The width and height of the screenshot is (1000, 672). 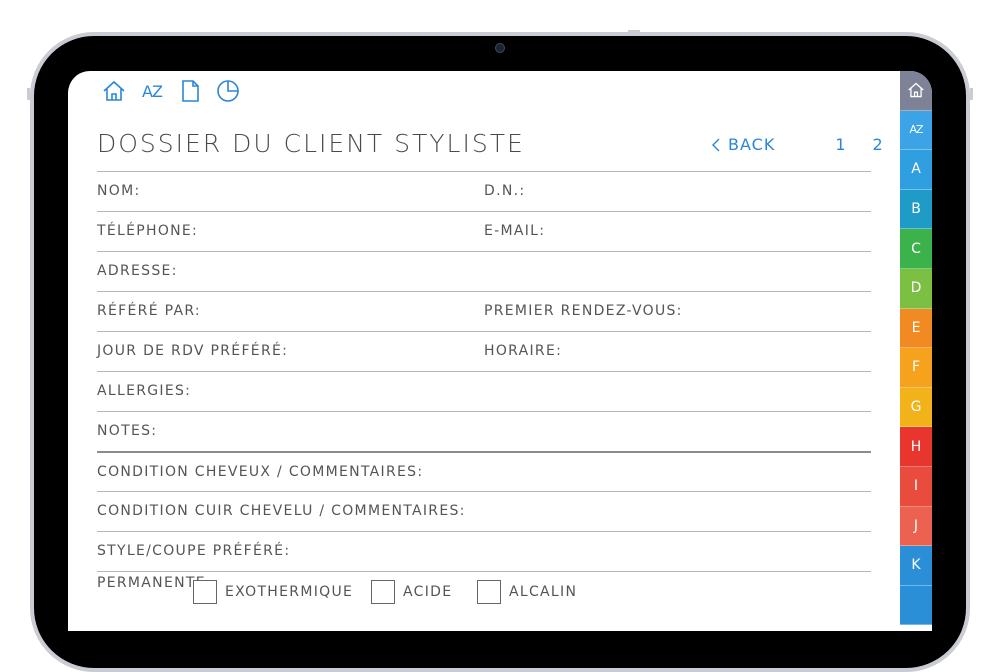 I want to click on tab-label: H, so click(x=916, y=446).